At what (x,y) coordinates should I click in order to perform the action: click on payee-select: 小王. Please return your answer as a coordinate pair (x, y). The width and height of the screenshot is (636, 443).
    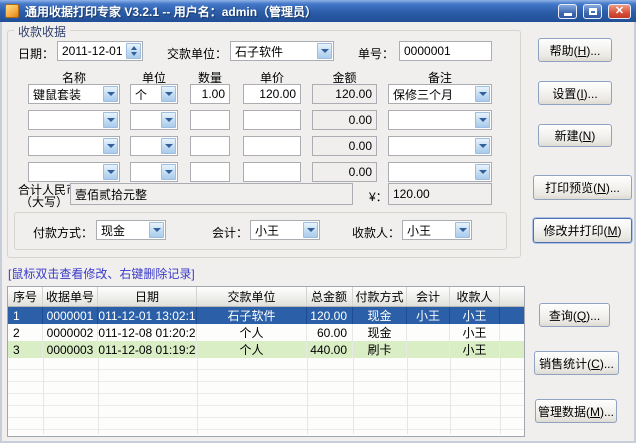
    Looking at the image, I should click on (437, 230).